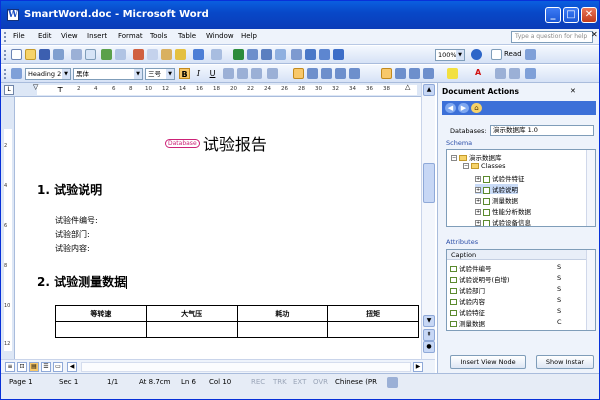 Image resolution: width=600 pixels, height=400 pixels. What do you see at coordinates (272, 73) in the screenshot?
I see `phonetic-icon` at bounding box center [272, 73].